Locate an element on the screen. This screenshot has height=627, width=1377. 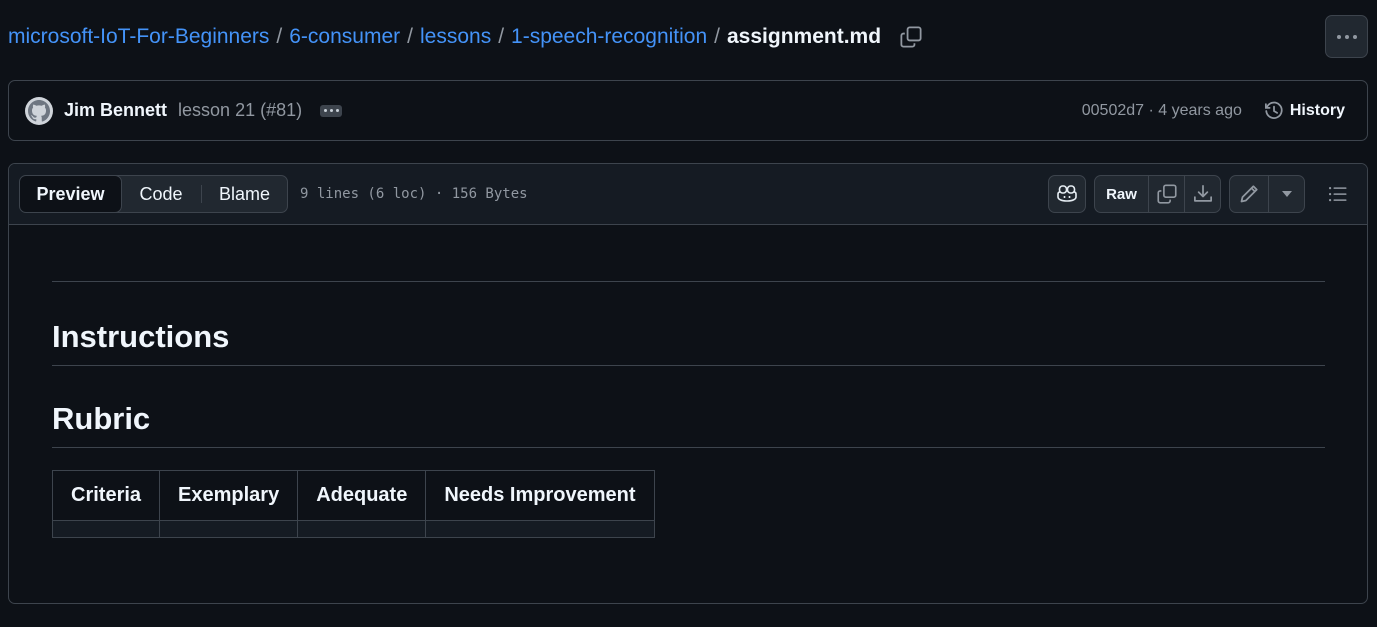
raw-copy-download-group: Raw is located at coordinates (1157, 194).